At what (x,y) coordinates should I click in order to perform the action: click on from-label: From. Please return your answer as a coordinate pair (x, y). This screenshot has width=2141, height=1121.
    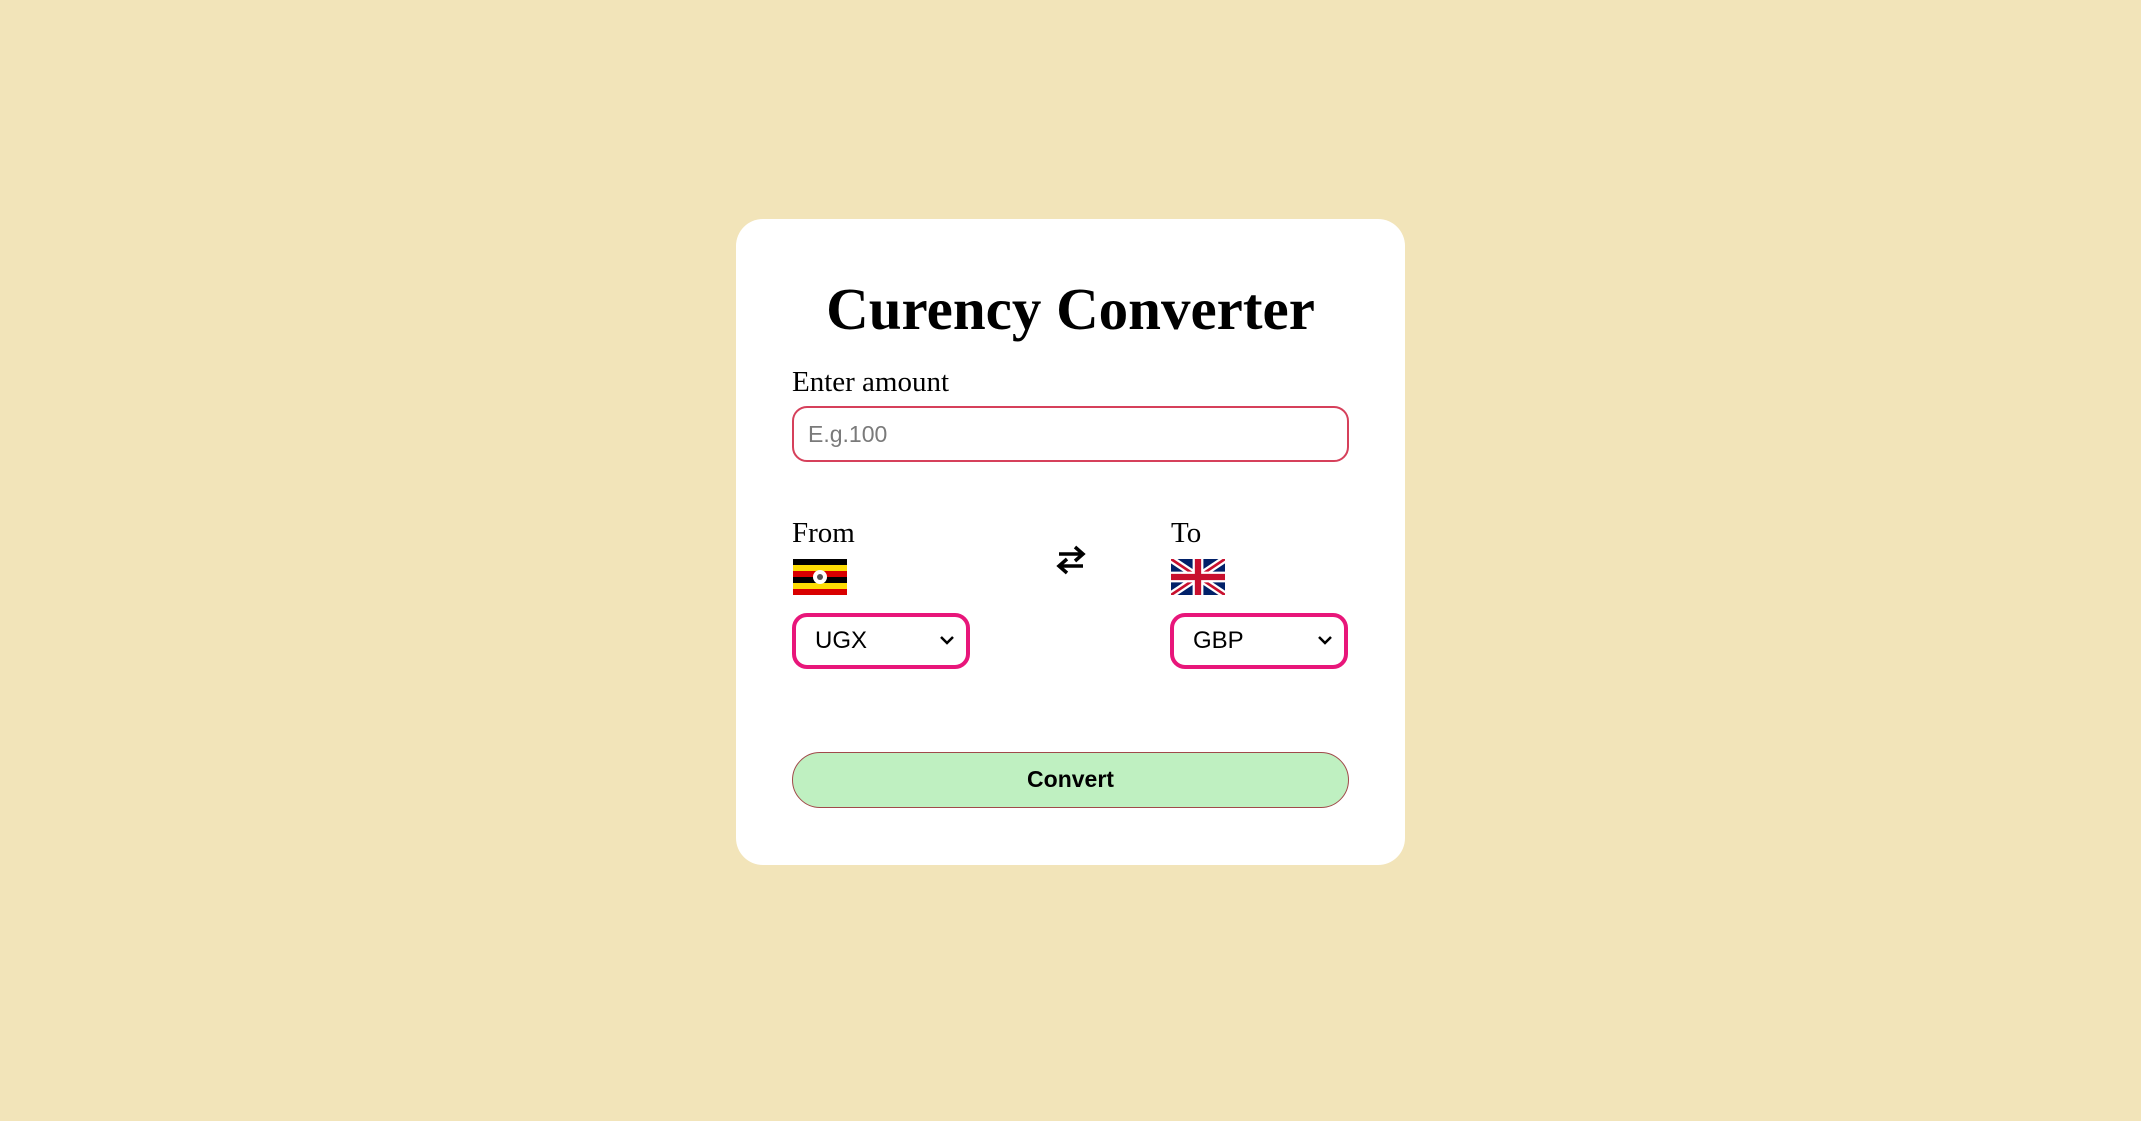
    Looking at the image, I should click on (823, 533).